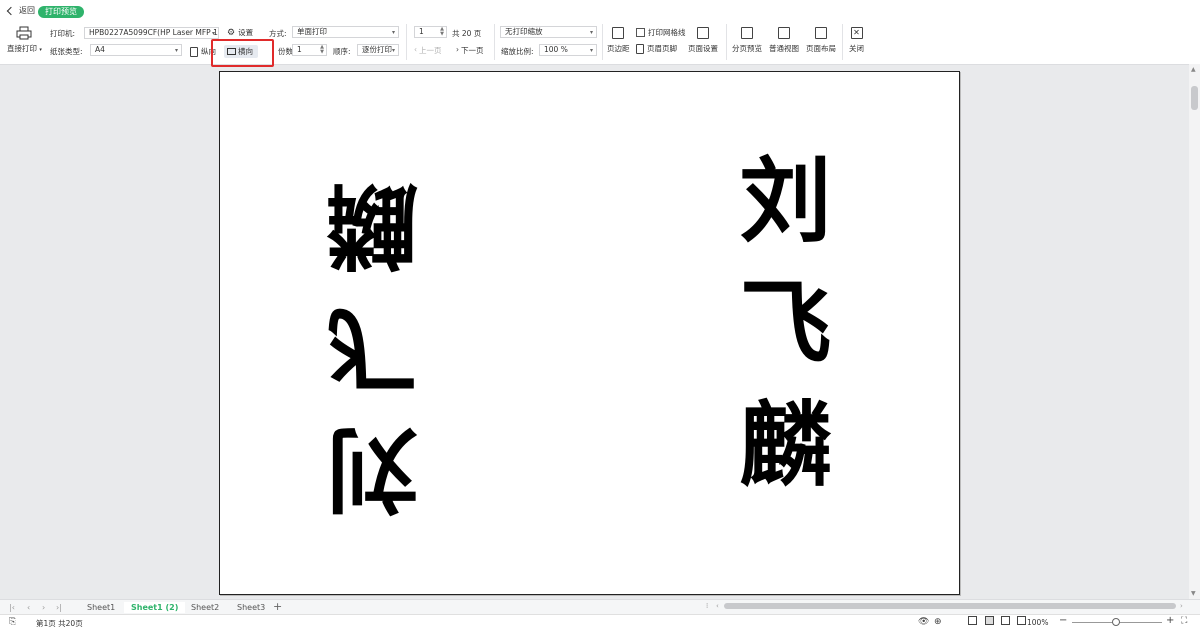  What do you see at coordinates (231, 32) in the screenshot?
I see `gear-icon: ⚙` at bounding box center [231, 32].